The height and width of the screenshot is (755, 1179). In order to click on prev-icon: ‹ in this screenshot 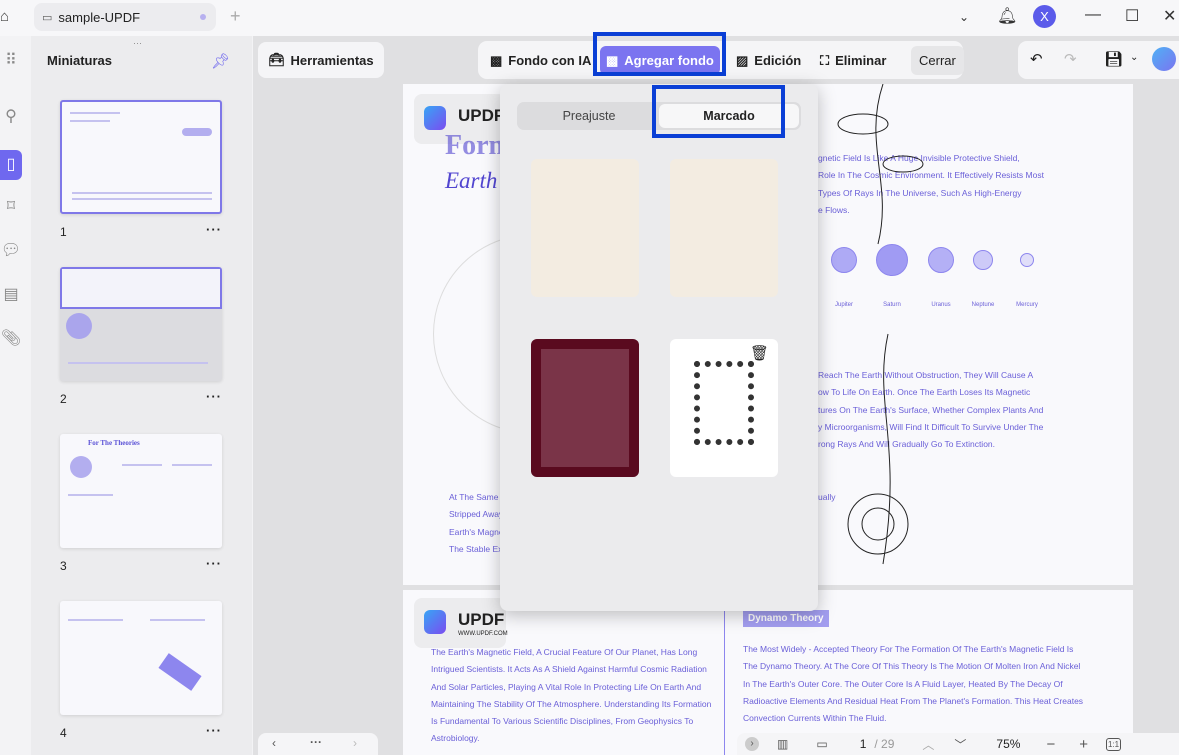, I will do `click(274, 743)`.